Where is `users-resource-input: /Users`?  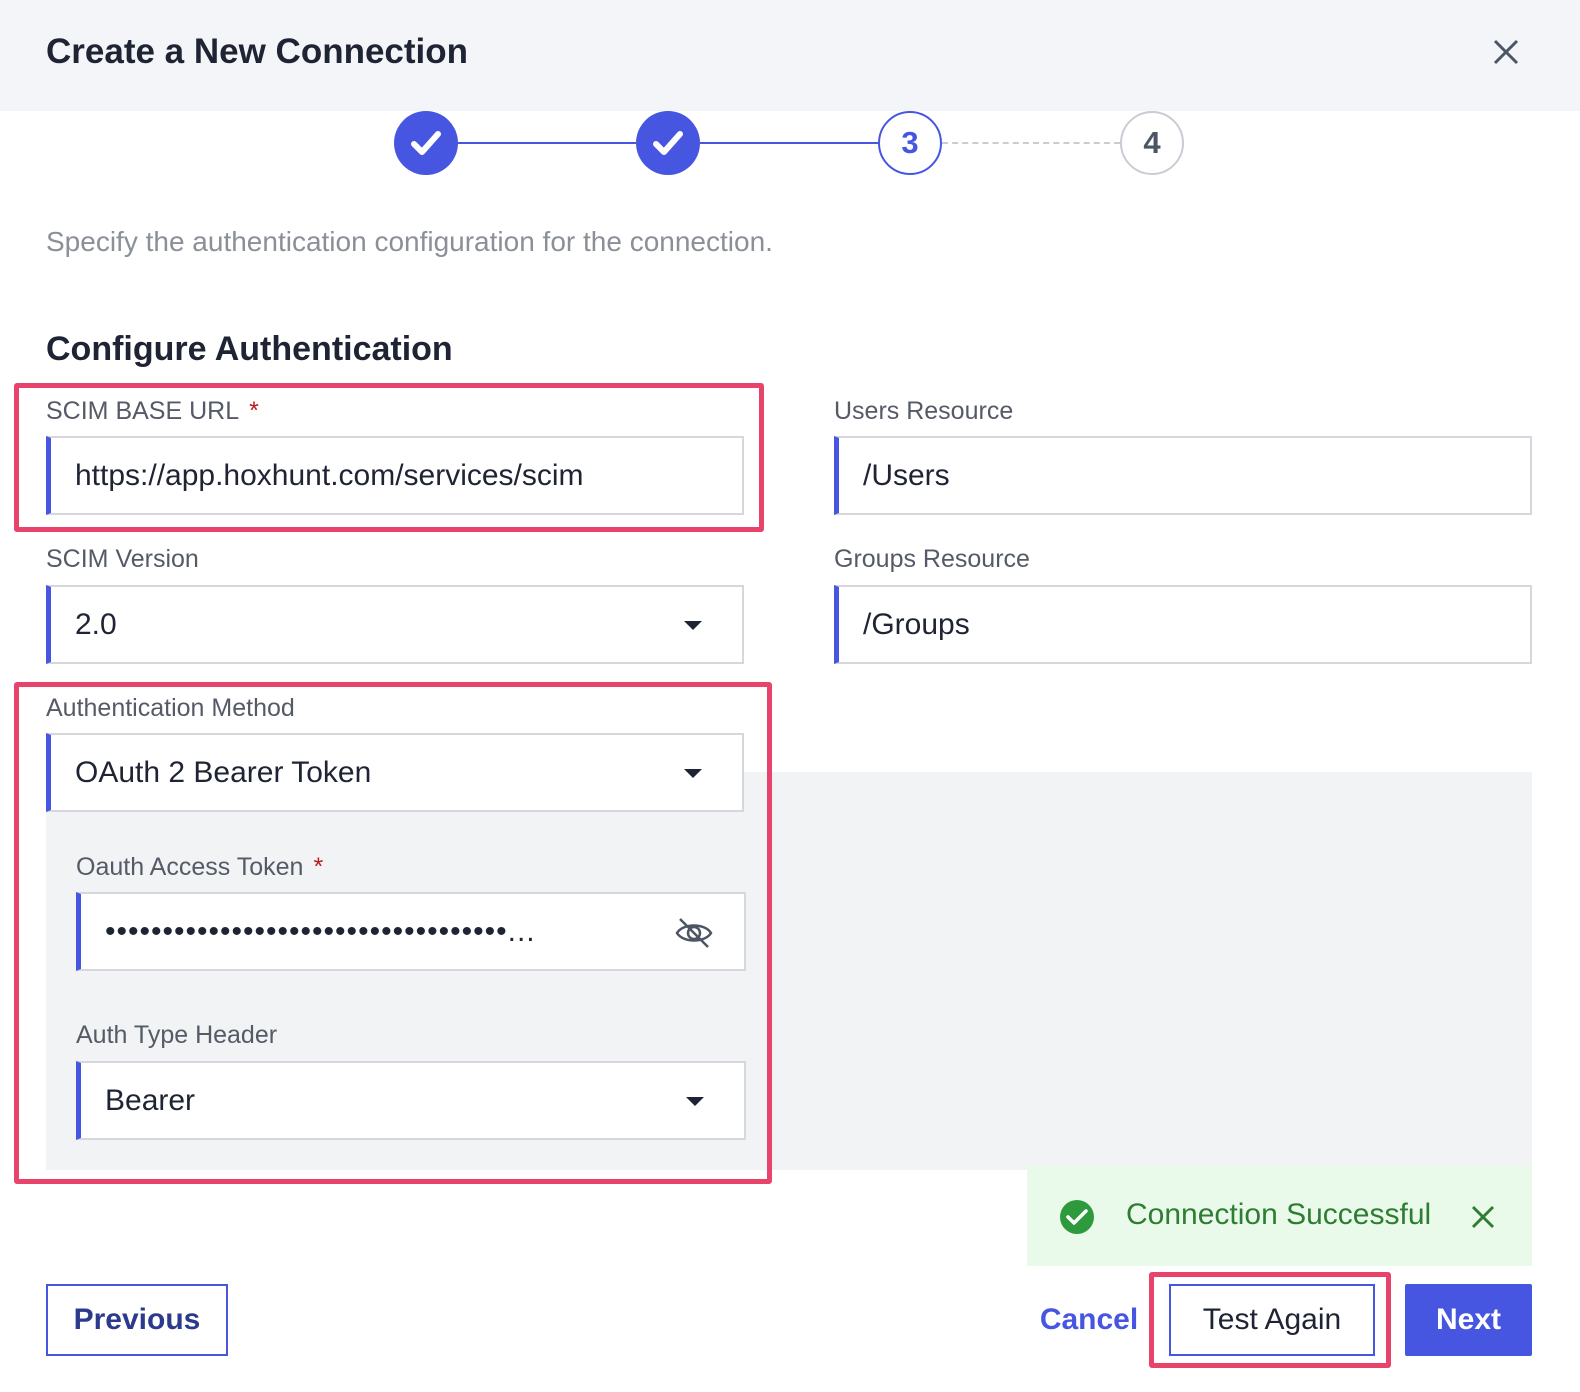 users-resource-input: /Users is located at coordinates (1183, 475).